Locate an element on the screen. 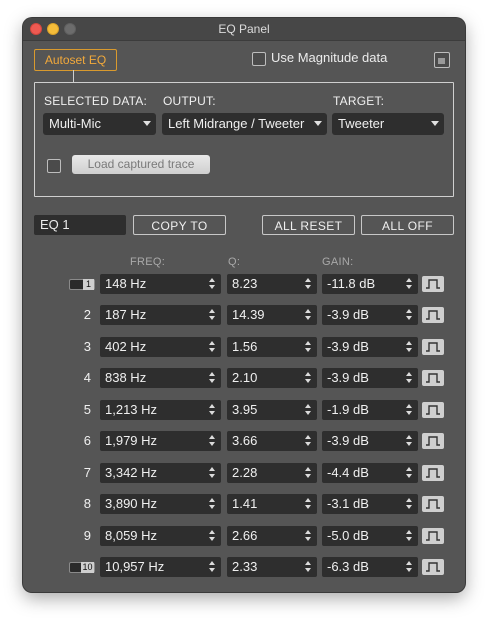 Image resolution: width=488 pixels, height=619 pixels. q-stepper: 1.41 is located at coordinates (272, 504).